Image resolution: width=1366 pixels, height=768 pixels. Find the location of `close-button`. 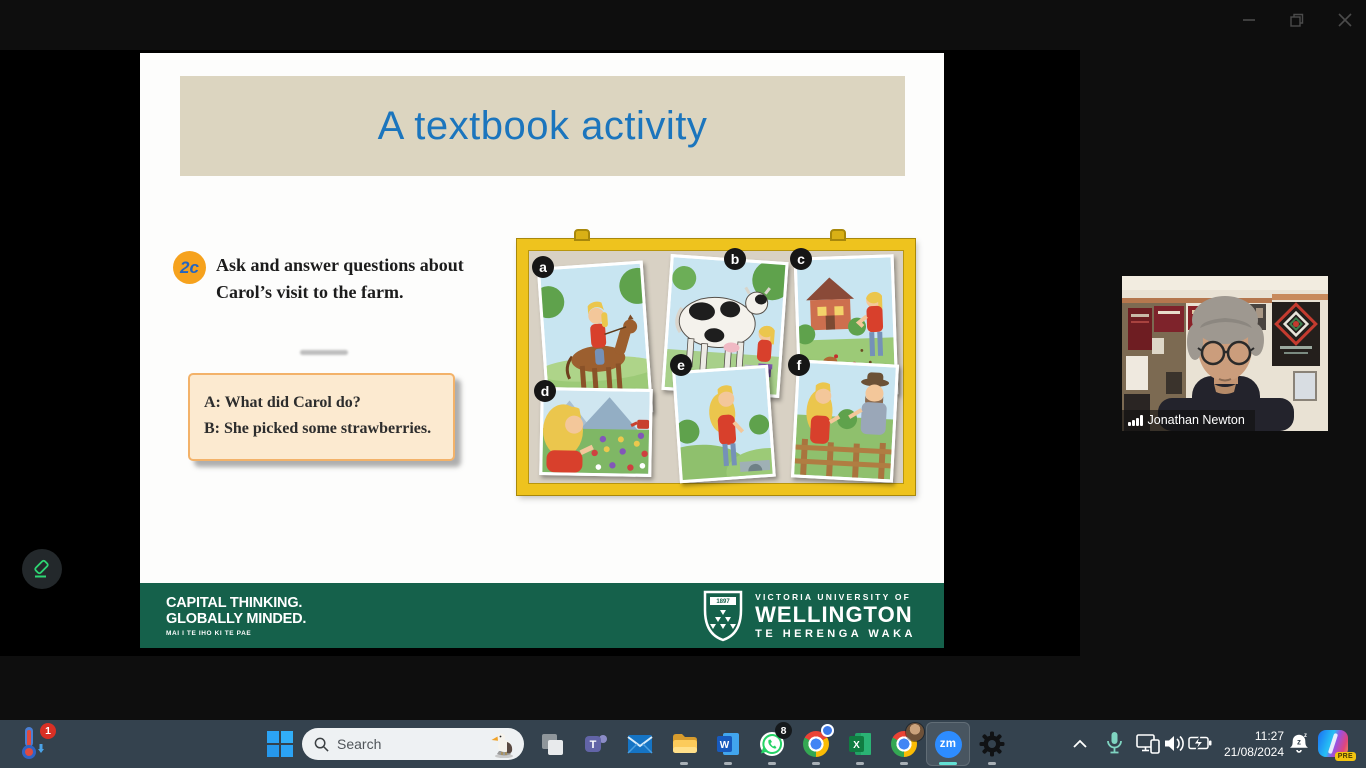

close-button is located at coordinates (1345, 20).